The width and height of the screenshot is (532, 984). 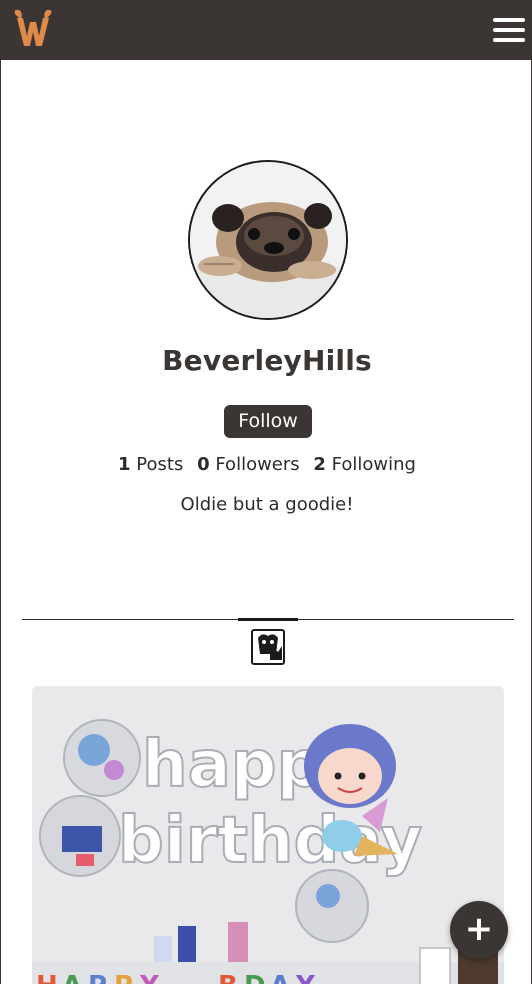 What do you see at coordinates (160, 464) in the screenshot?
I see `posts-label: Posts` at bounding box center [160, 464].